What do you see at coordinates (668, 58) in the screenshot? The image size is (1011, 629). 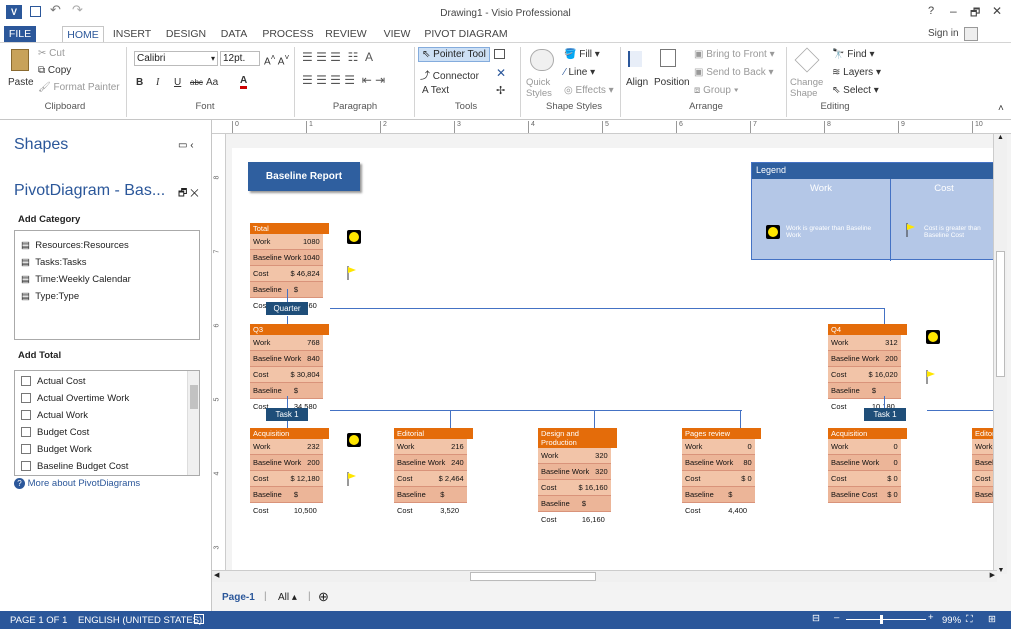 I see `position-icon` at bounding box center [668, 58].